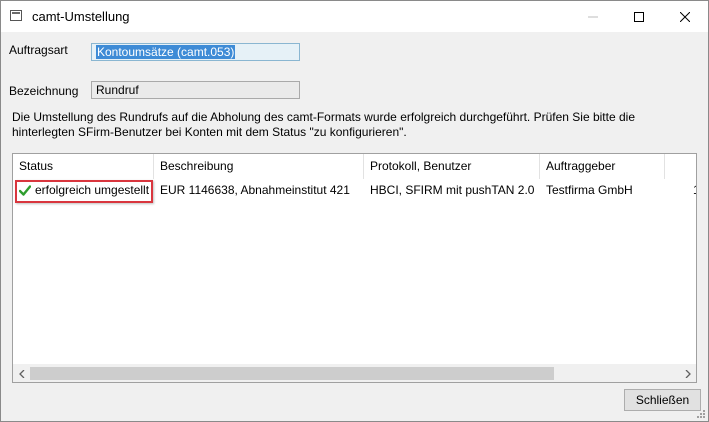 The width and height of the screenshot is (709, 422). I want to click on minimize-button, so click(593, 16).